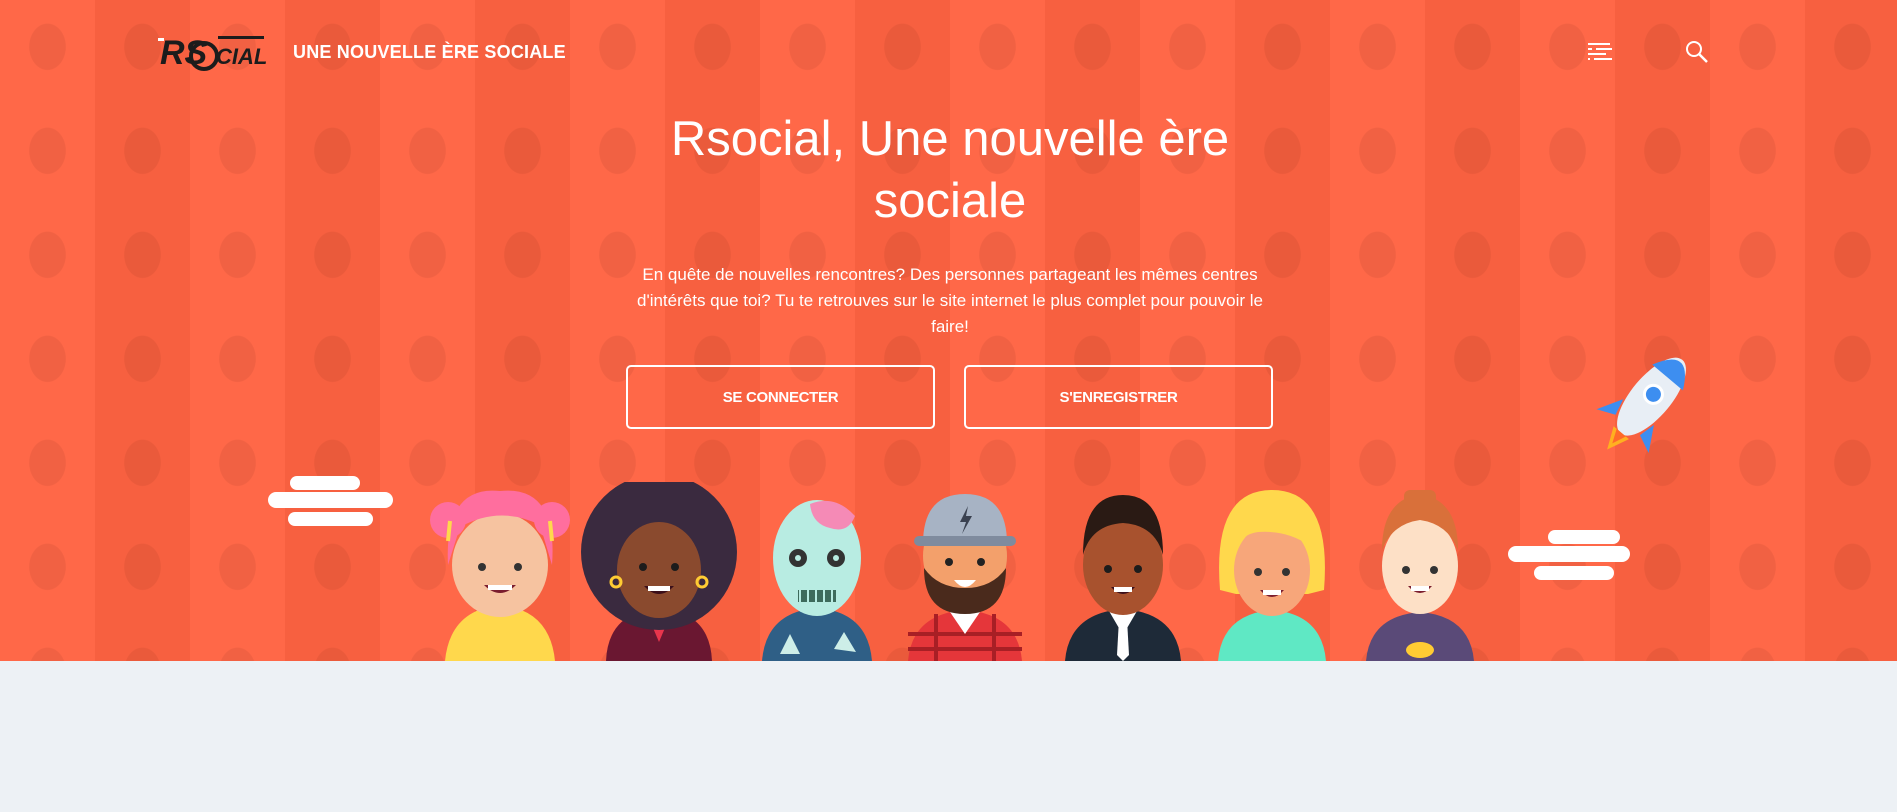 Image resolution: width=1897 pixels, height=812 pixels. I want to click on character-pink-hair-girl, so click(500, 575).